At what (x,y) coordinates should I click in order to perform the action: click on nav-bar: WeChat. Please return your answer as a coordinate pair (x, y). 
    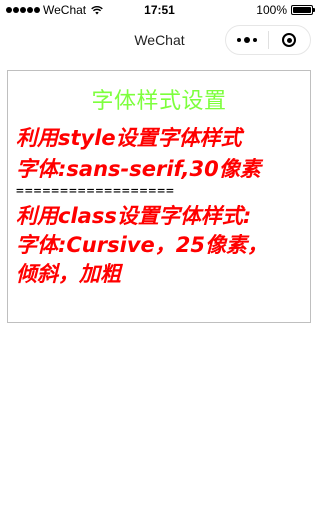
    Looking at the image, I should click on (159, 39).